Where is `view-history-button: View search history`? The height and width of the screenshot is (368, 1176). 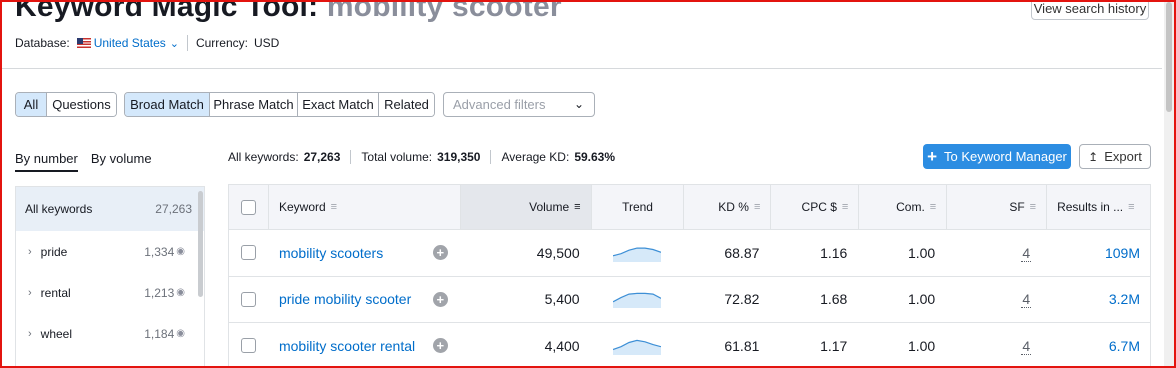 view-history-button: View search history is located at coordinates (1090, 10).